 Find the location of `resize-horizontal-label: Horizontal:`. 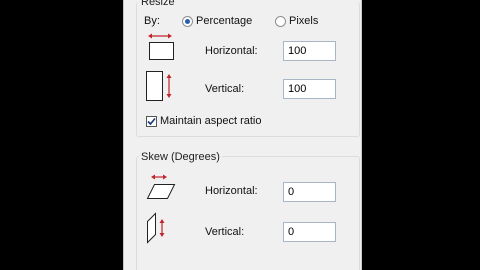

resize-horizontal-label: Horizontal: is located at coordinates (231, 51).